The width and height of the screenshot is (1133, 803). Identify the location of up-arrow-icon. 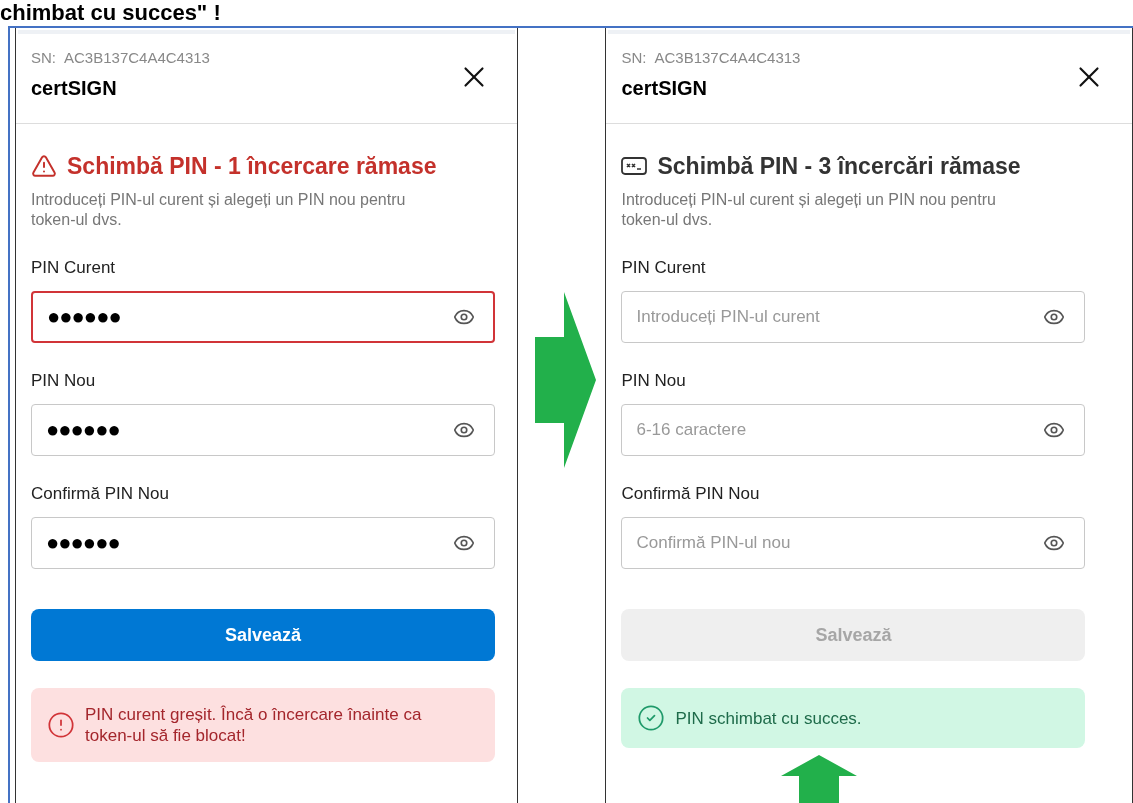
(819, 779).